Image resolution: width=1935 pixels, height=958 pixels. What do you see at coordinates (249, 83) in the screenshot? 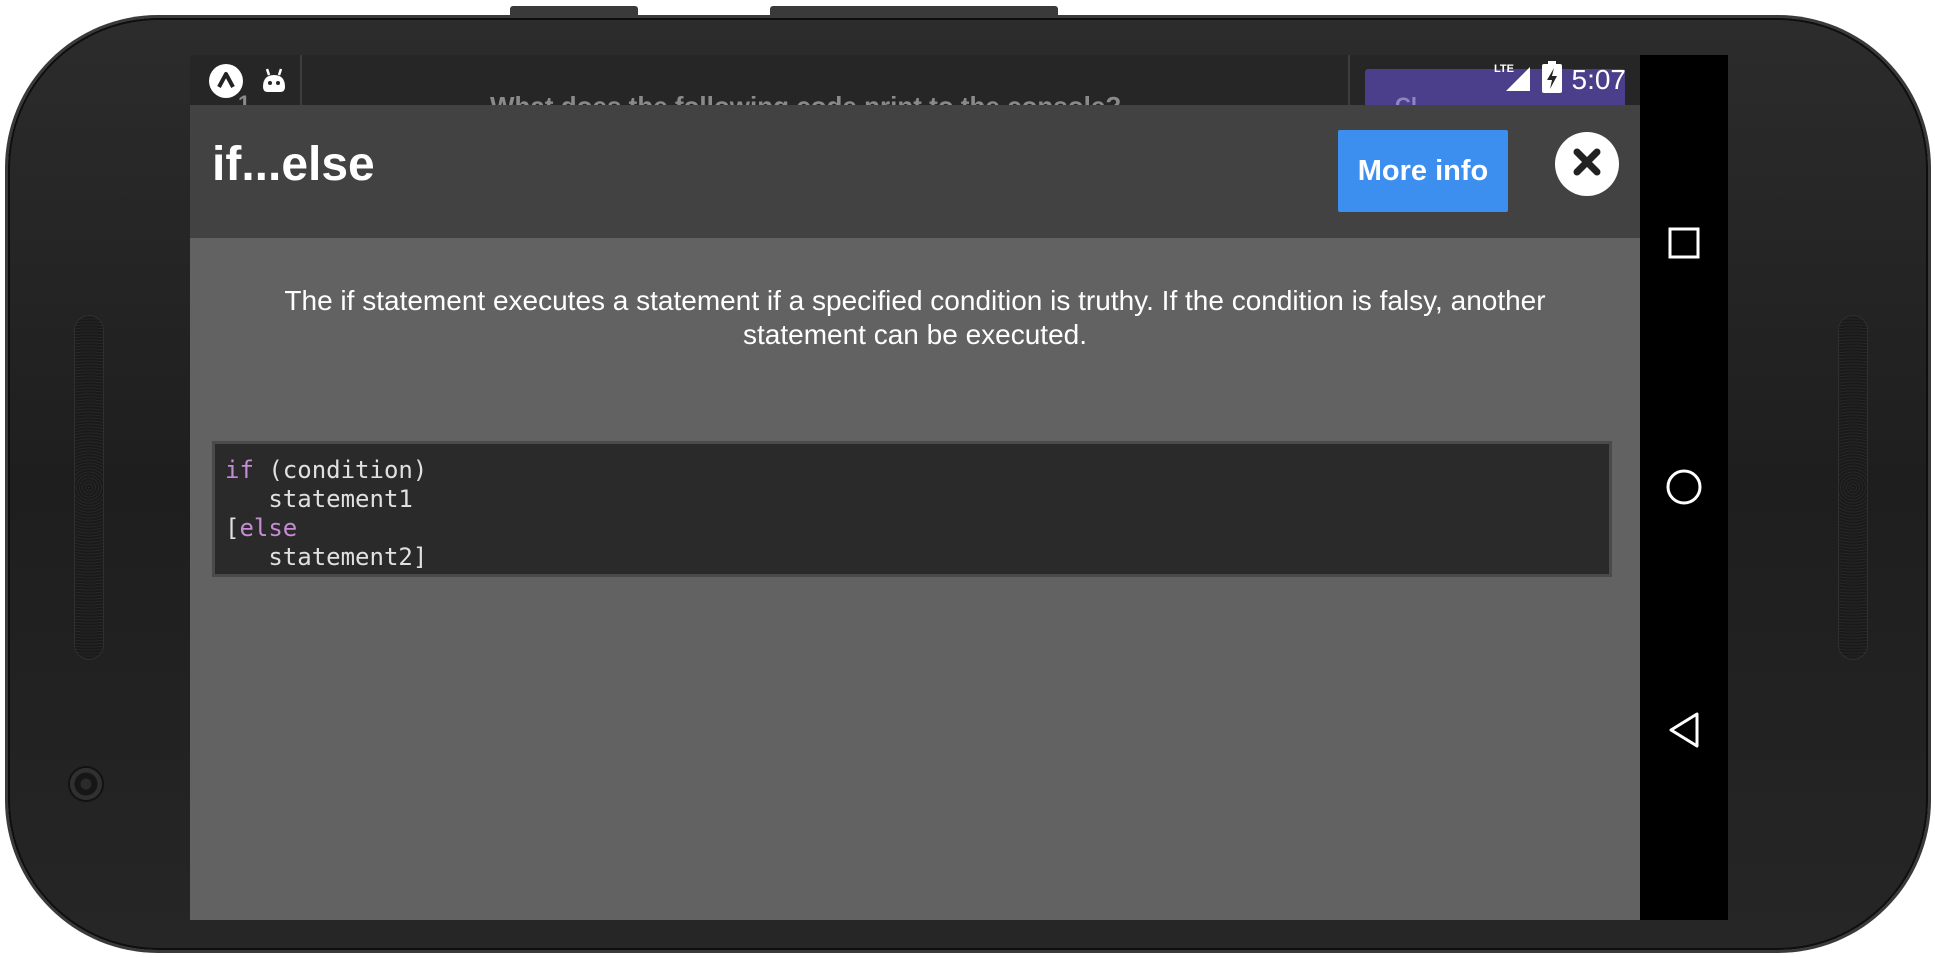
I see `status-bar-left` at bounding box center [249, 83].